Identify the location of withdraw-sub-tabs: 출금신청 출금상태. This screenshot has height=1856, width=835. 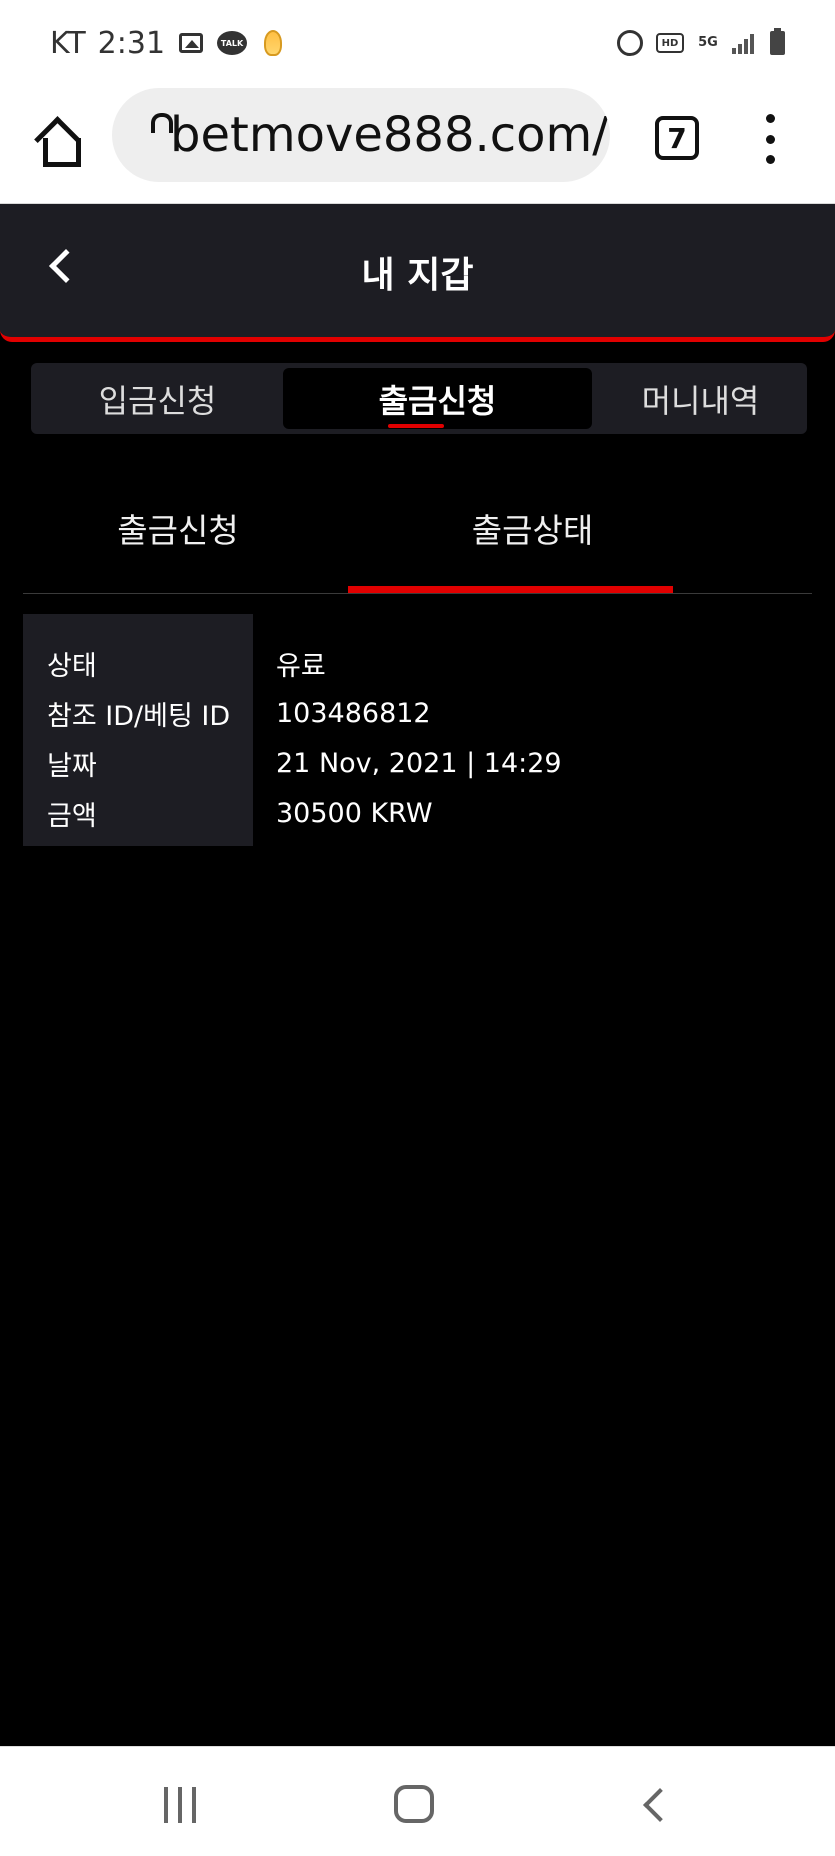
(417, 545).